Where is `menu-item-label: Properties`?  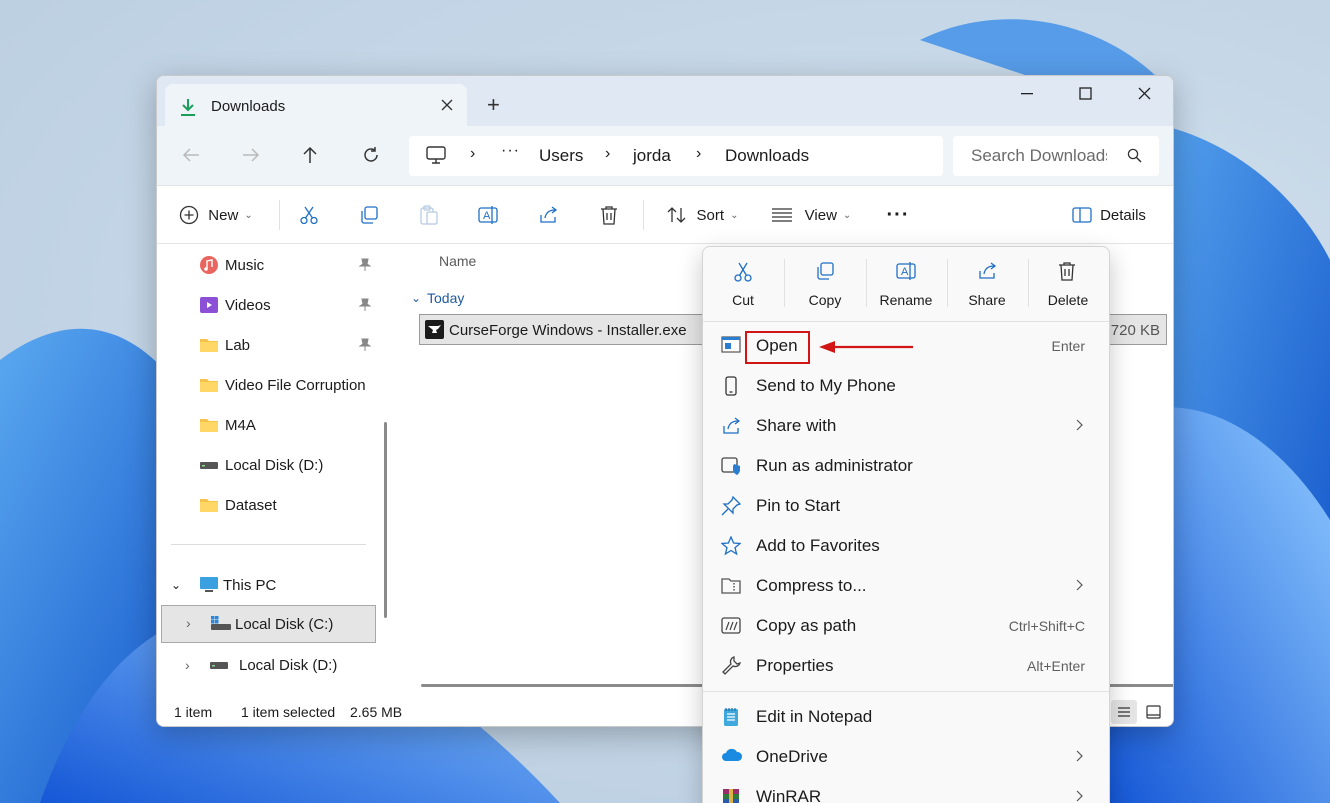
menu-item-label: Properties is located at coordinates (795, 665).